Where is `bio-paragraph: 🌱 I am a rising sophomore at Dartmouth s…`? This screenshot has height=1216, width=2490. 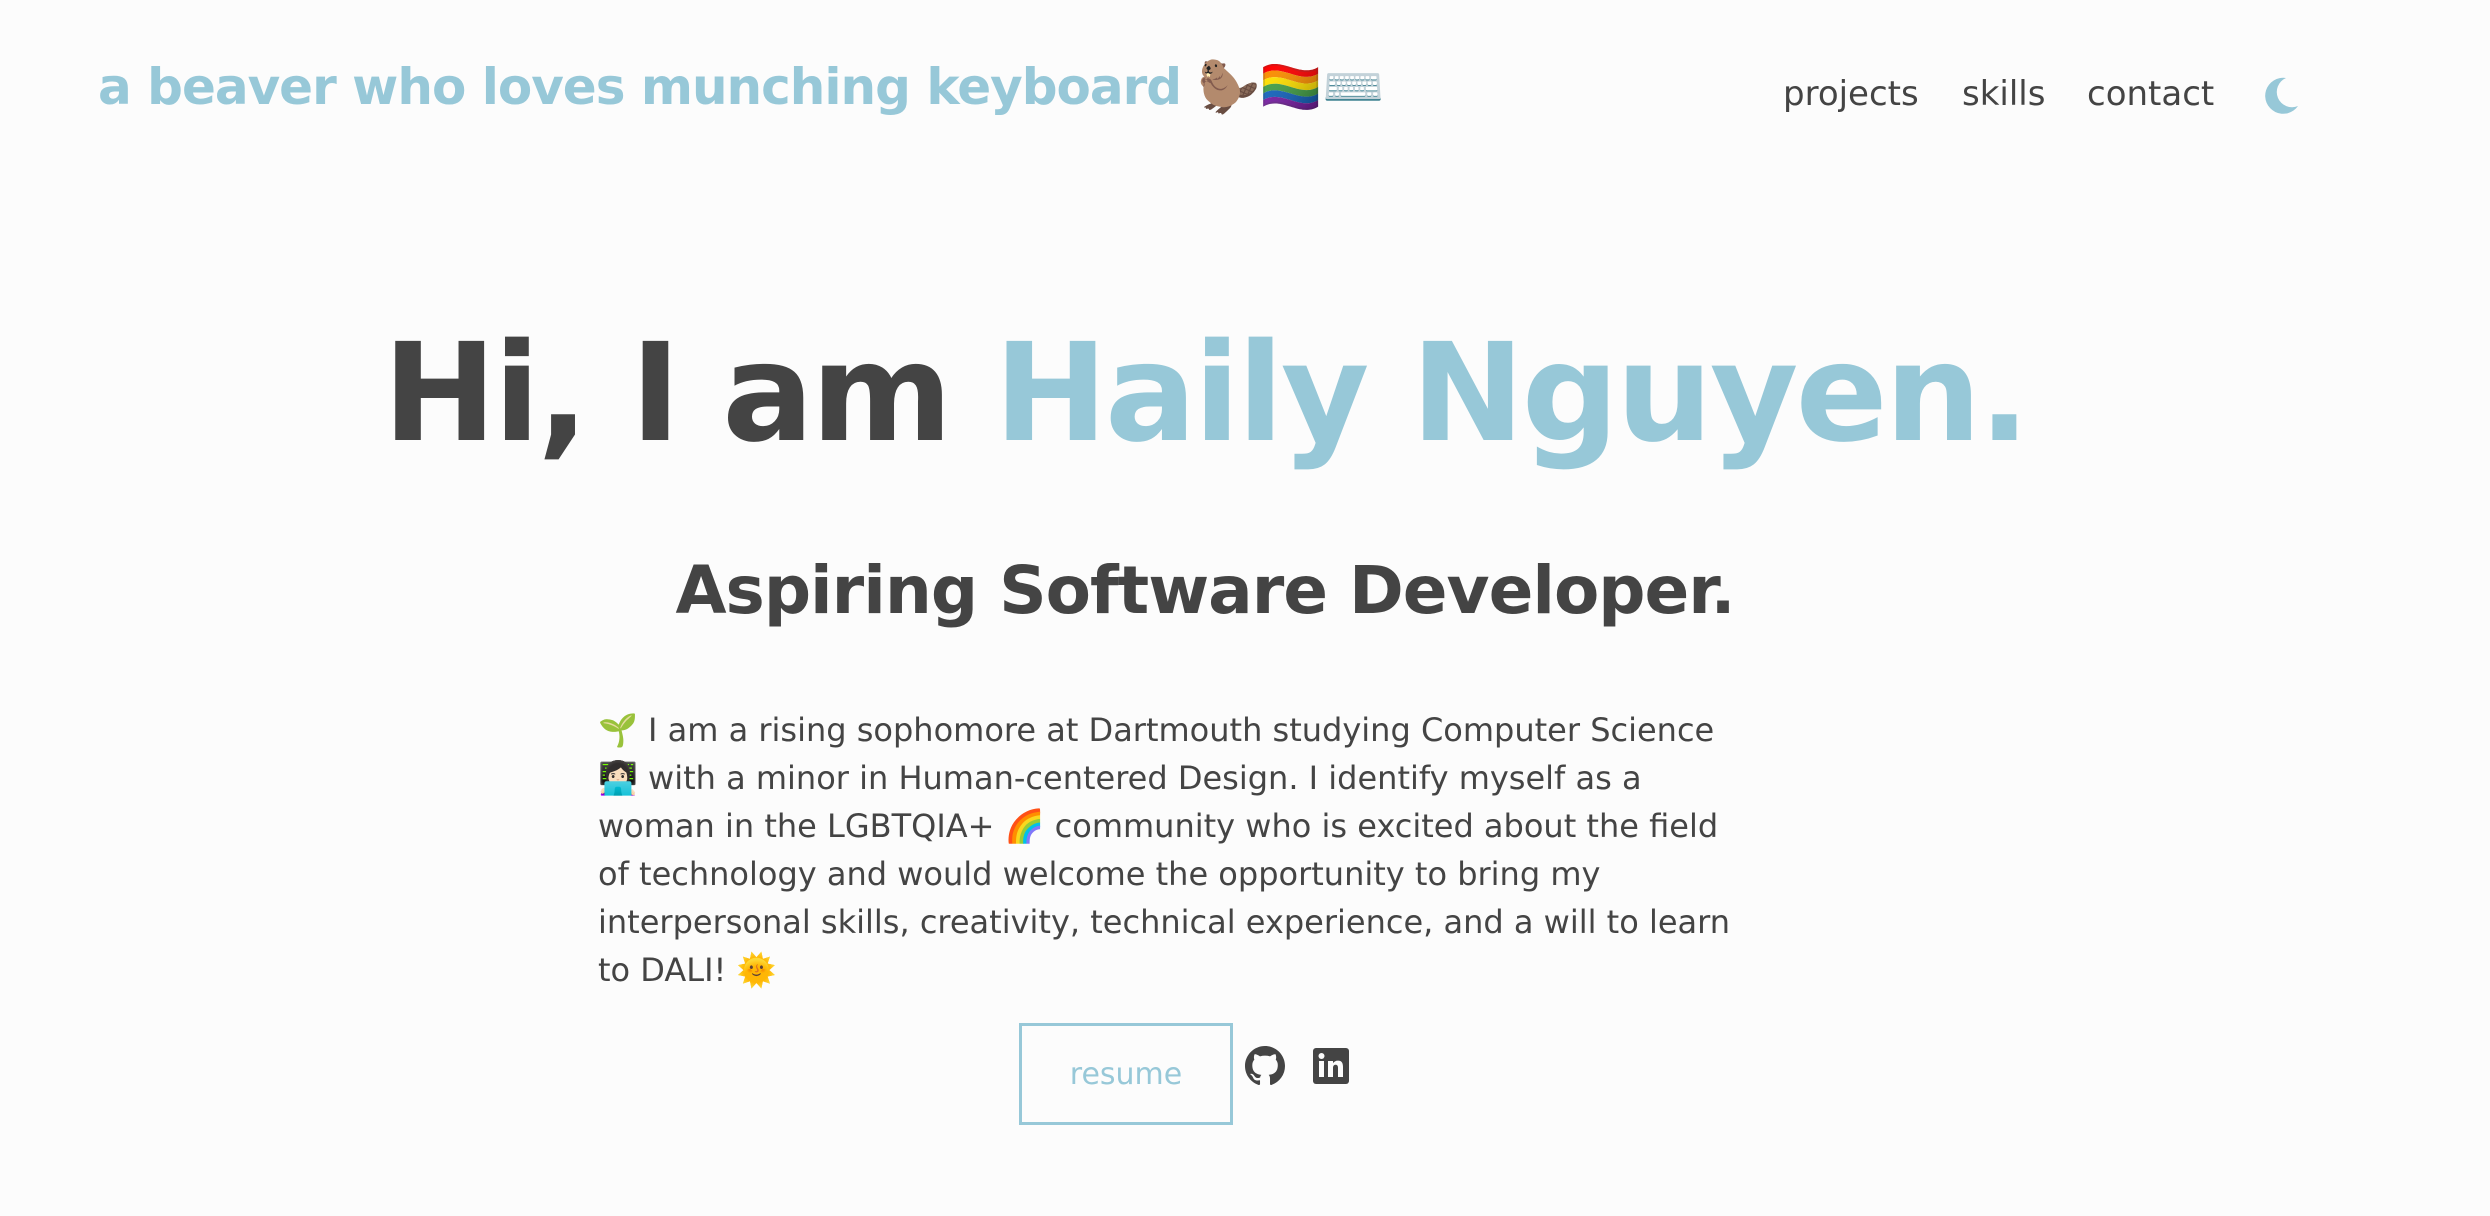 bio-paragraph: 🌱 I am a rising sophomore at Dartmouth s… is located at coordinates (1164, 850).